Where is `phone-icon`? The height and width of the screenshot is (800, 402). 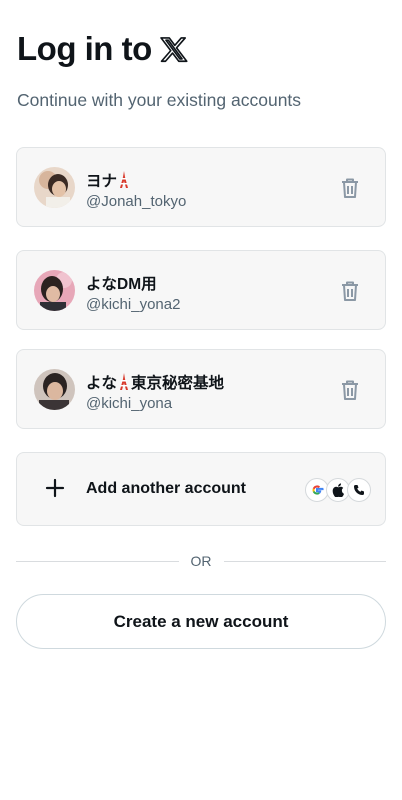
phone-icon is located at coordinates (359, 490).